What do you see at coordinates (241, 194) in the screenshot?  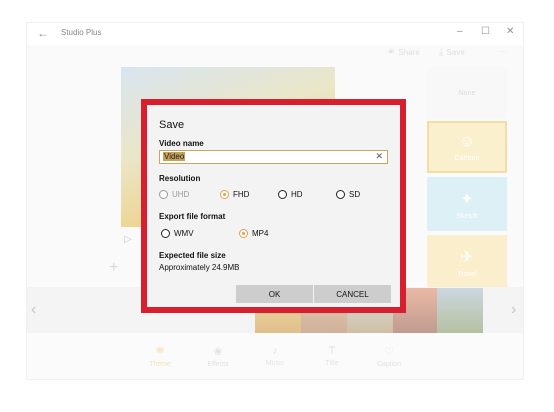 I see `radio-label: FHD` at bounding box center [241, 194].